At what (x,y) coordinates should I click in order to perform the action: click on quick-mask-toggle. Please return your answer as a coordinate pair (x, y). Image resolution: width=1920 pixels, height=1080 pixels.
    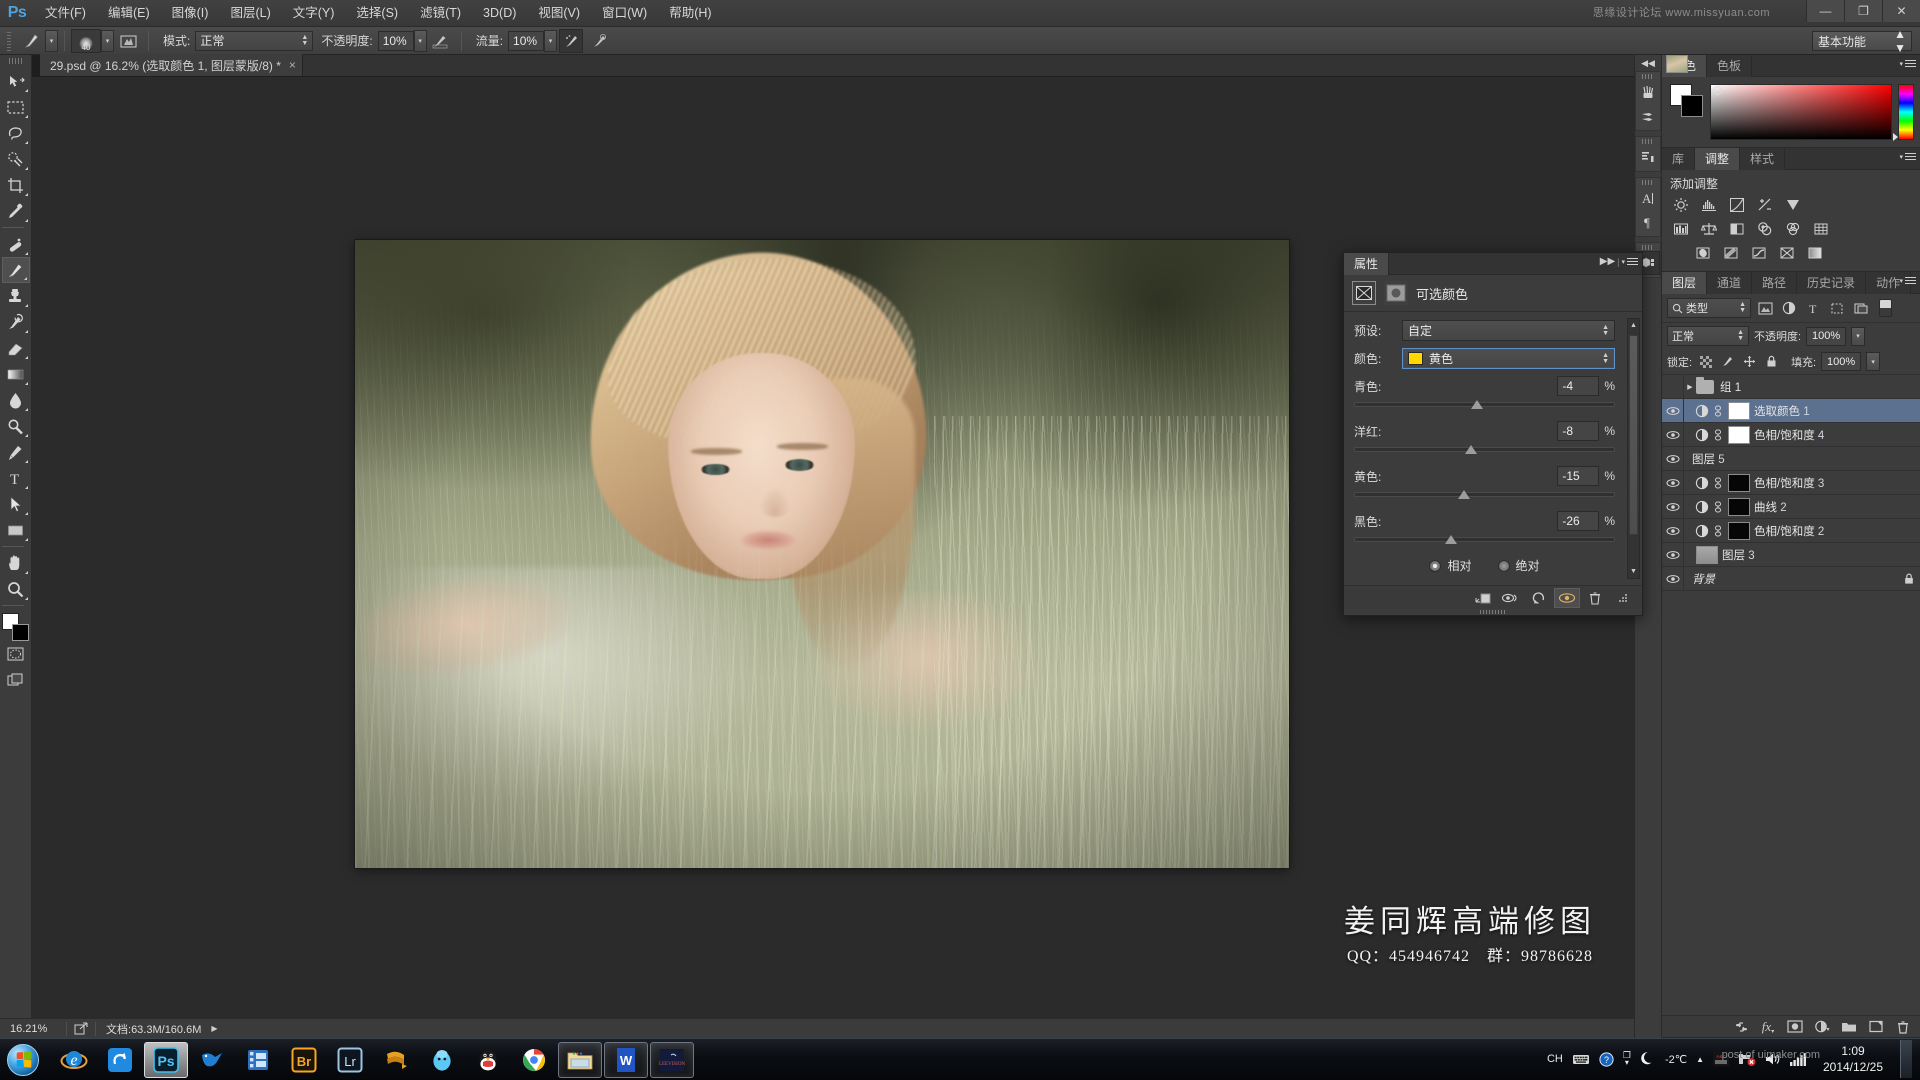
    Looking at the image, I should click on (16, 654).